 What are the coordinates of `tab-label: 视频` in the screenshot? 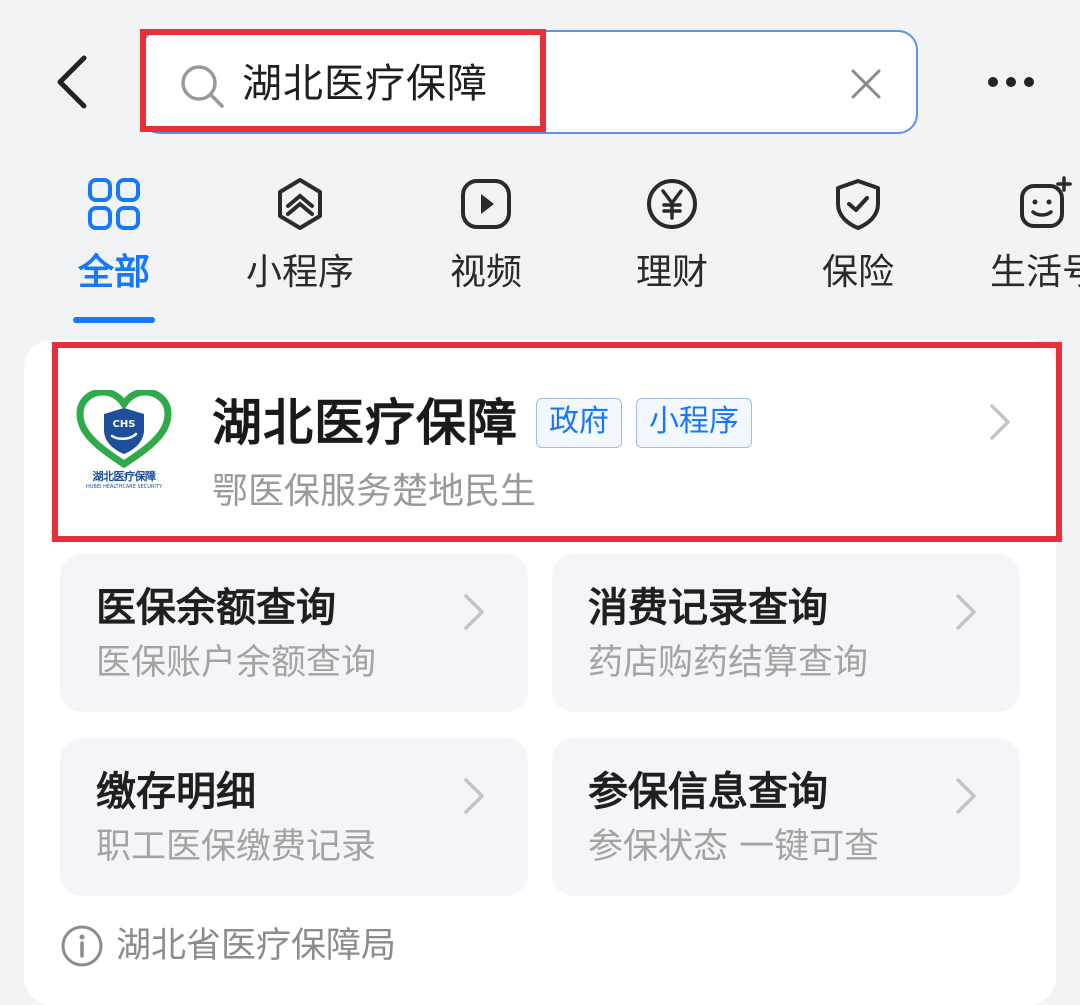 It's located at (485, 272).